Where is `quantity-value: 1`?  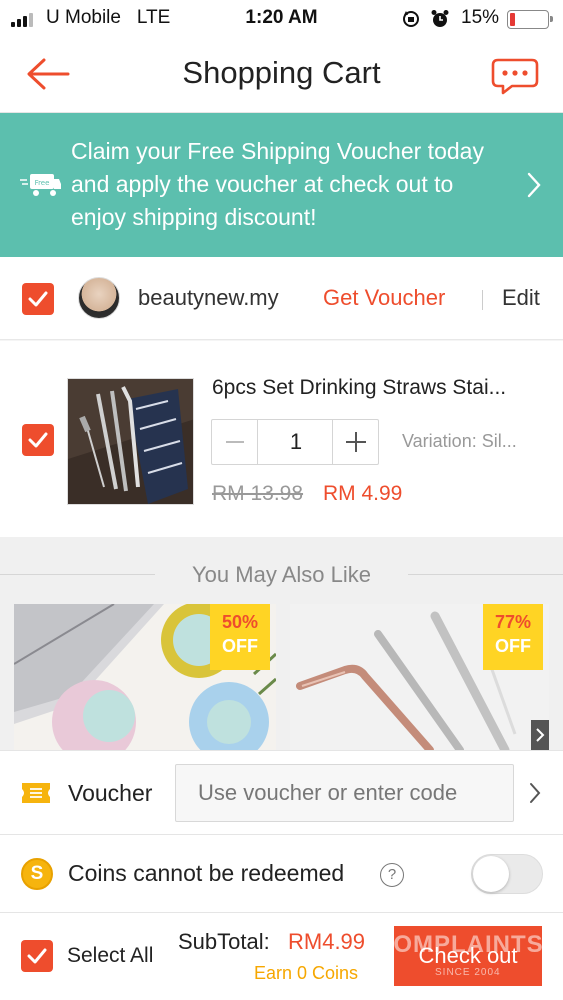 quantity-value: 1 is located at coordinates (296, 442).